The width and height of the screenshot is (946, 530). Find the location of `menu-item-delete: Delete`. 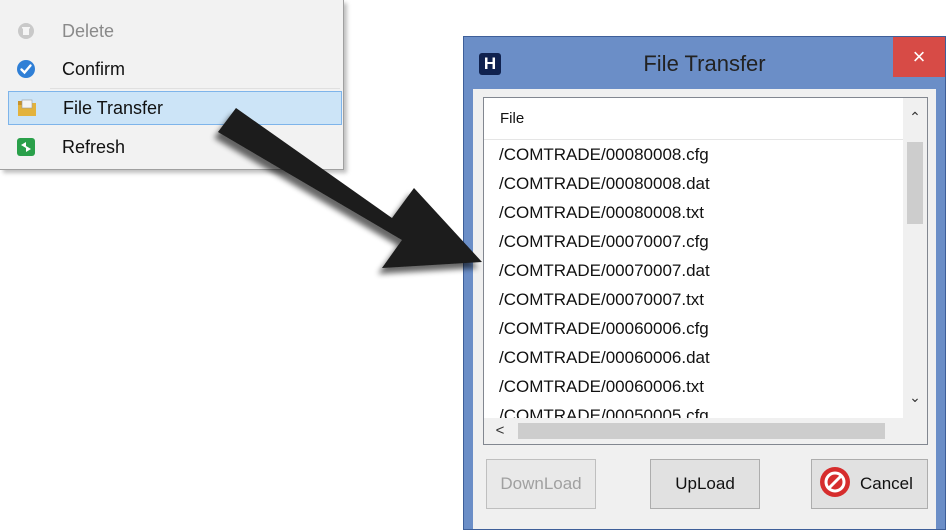

menu-item-delete: Delete is located at coordinates (175, 31).